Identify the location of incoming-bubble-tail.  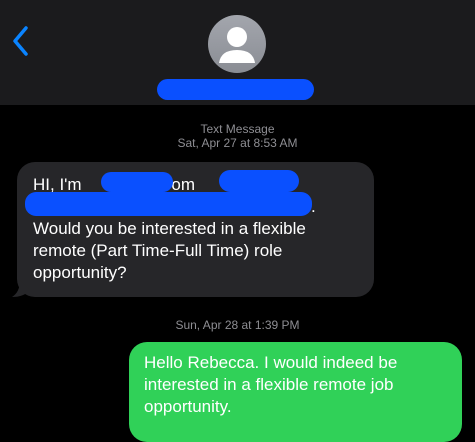
(21, 288).